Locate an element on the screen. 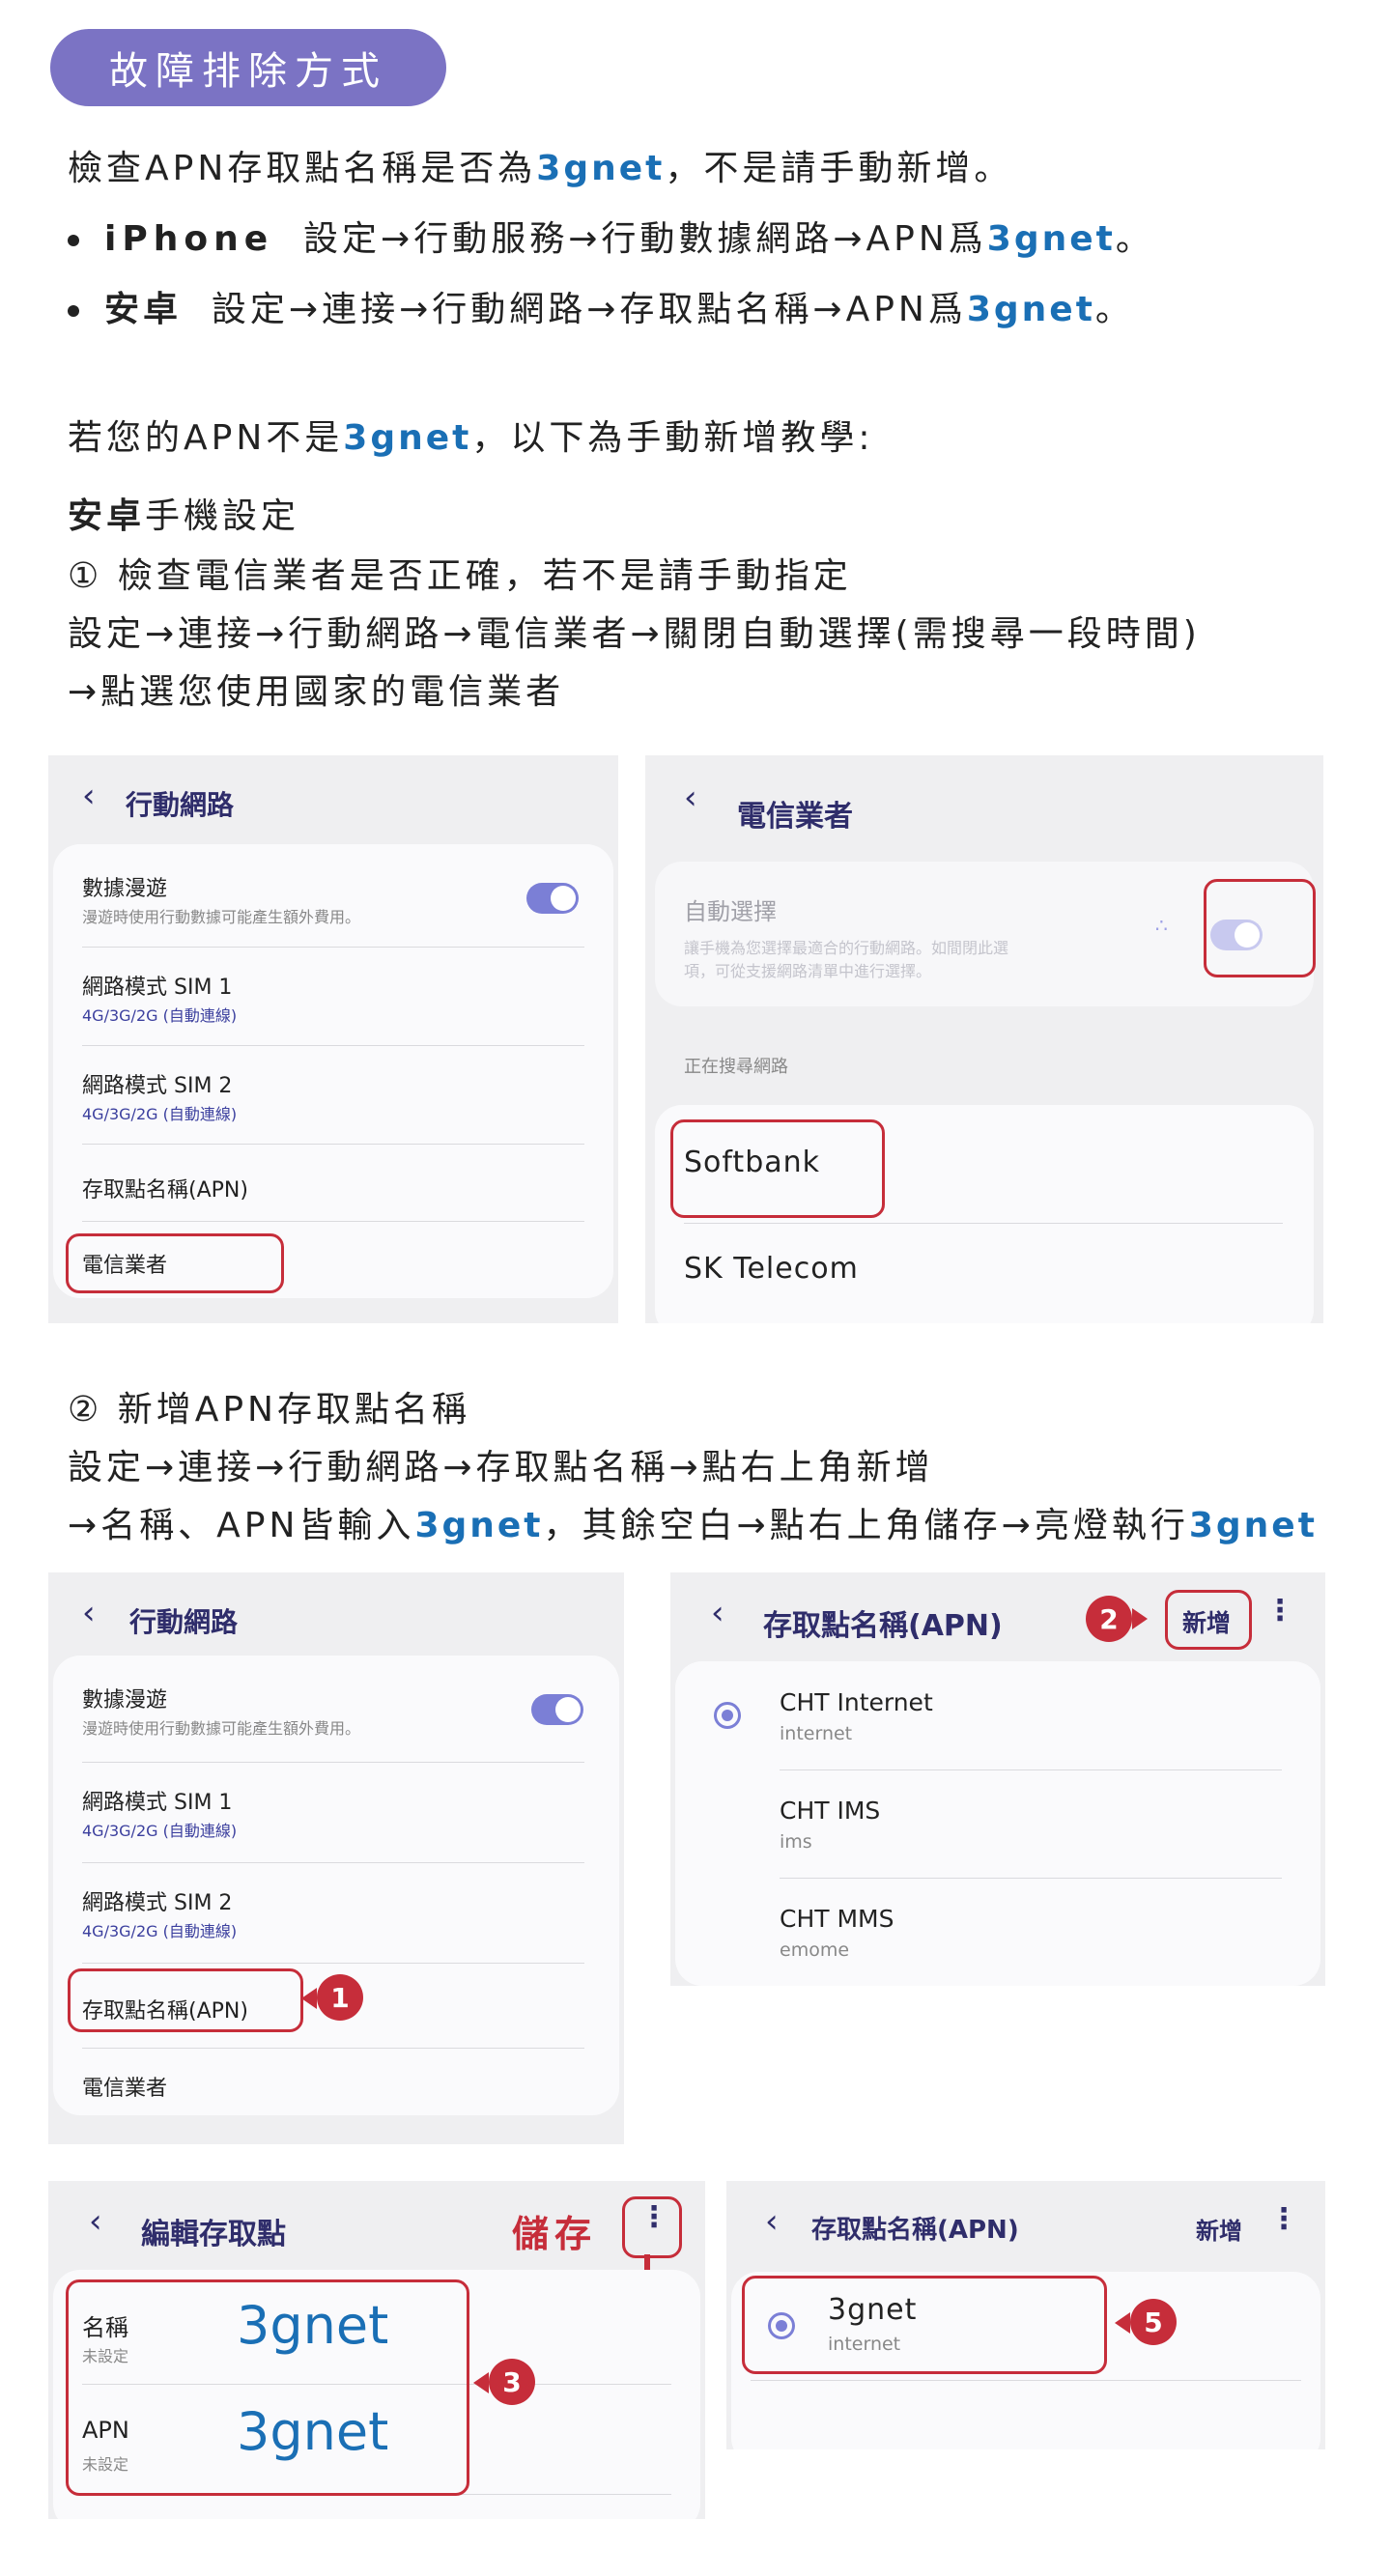 The image size is (1391, 2576). highlight-apn is located at coordinates (185, 2000).